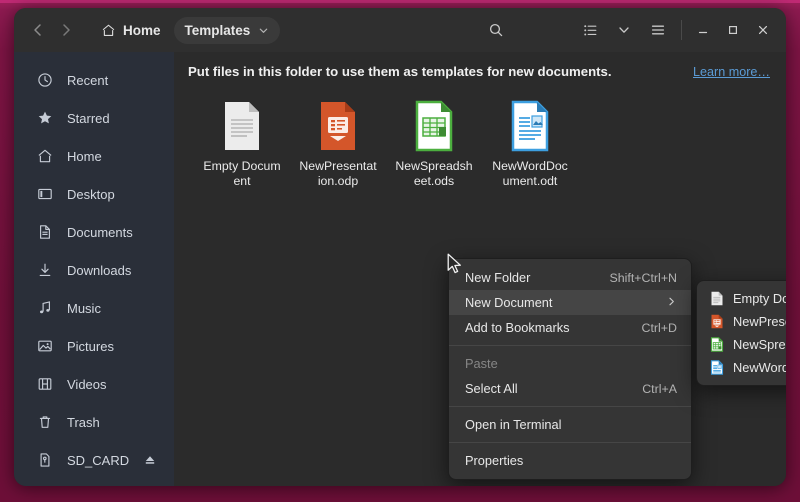 This screenshot has width=800, height=502. I want to click on sidebar-item-label: Recent, so click(88, 80).